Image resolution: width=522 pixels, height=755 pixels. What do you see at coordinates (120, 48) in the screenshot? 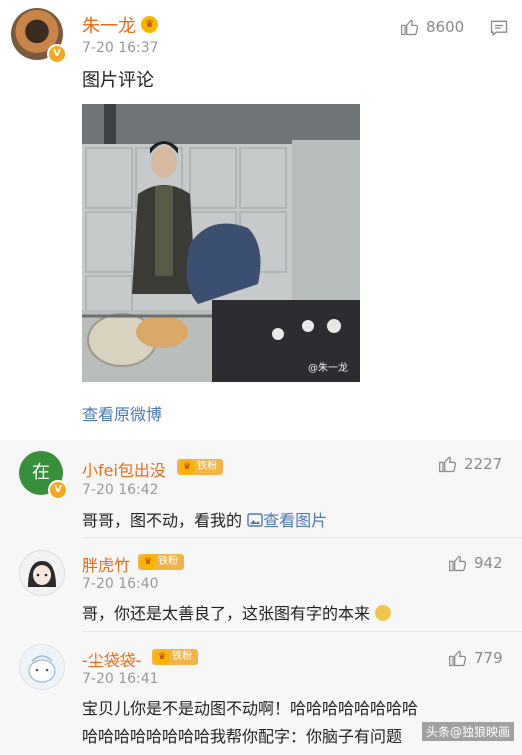
I see `post-time: 7-20 16:37` at bounding box center [120, 48].